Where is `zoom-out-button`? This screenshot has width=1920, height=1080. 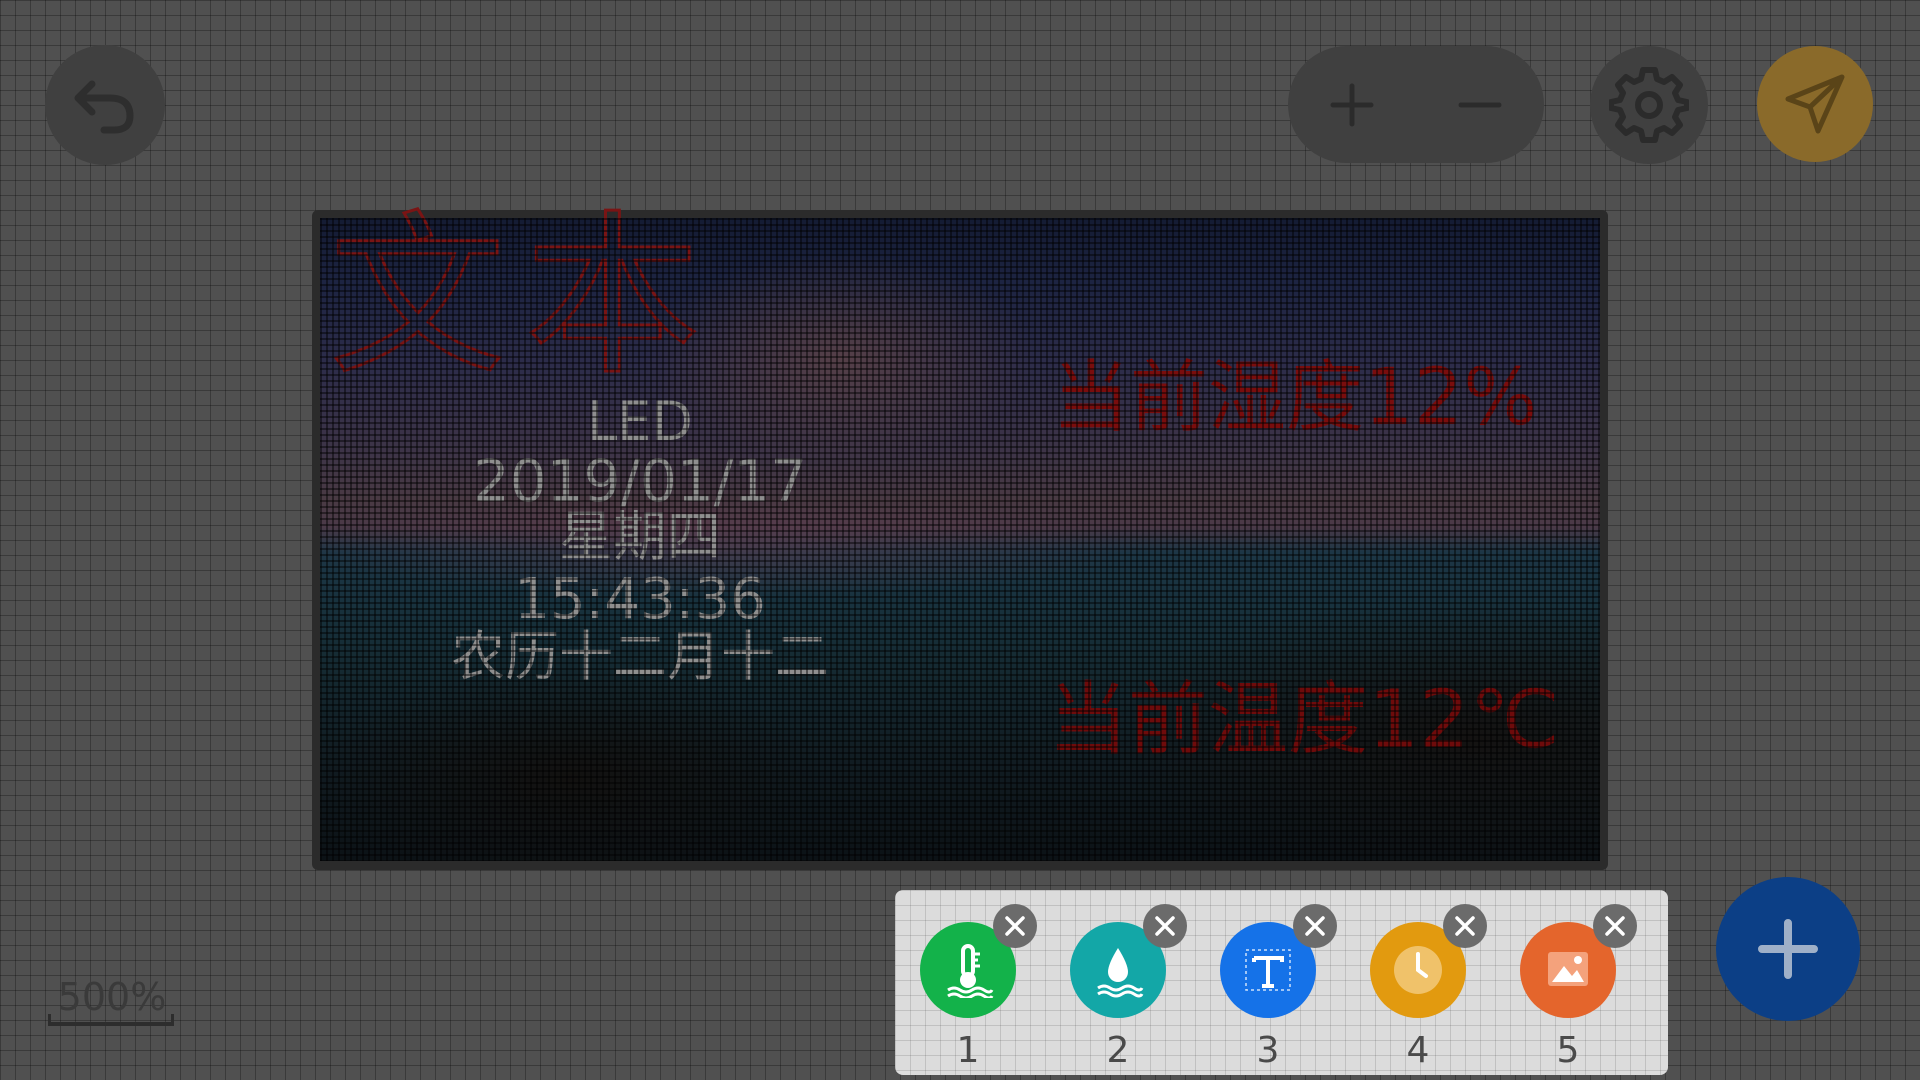
zoom-out-button is located at coordinates (1480, 105).